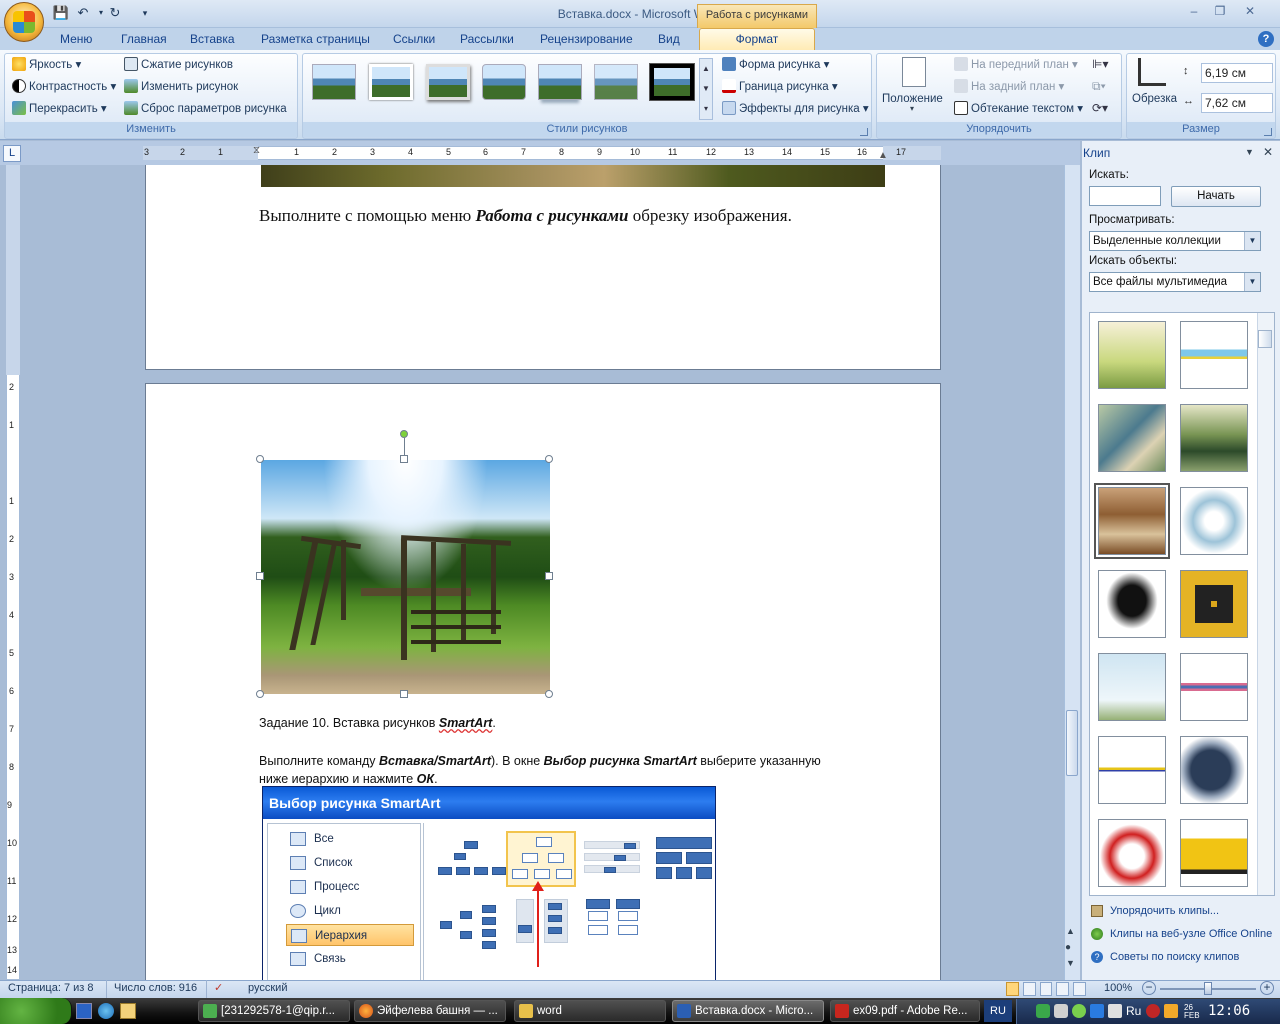 The height and width of the screenshot is (1024, 1280). What do you see at coordinates (1267, 988) in the screenshot?
I see `zoom-in-icon: +` at bounding box center [1267, 988].